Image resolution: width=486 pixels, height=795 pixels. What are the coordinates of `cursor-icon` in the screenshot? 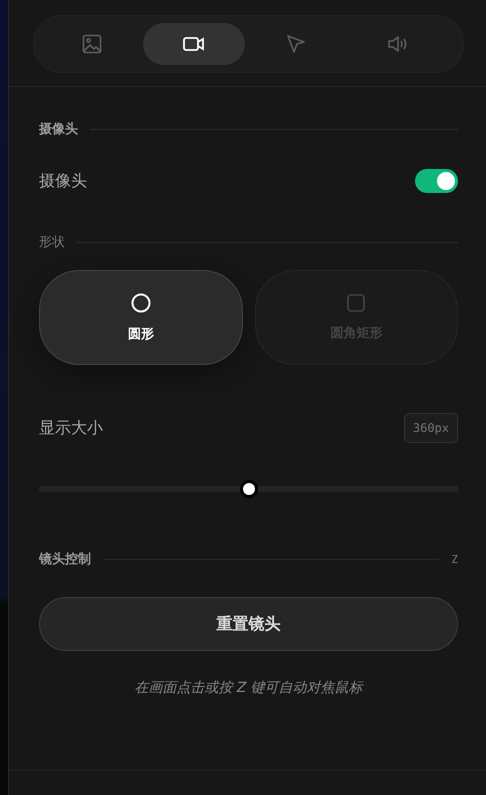 It's located at (296, 44).